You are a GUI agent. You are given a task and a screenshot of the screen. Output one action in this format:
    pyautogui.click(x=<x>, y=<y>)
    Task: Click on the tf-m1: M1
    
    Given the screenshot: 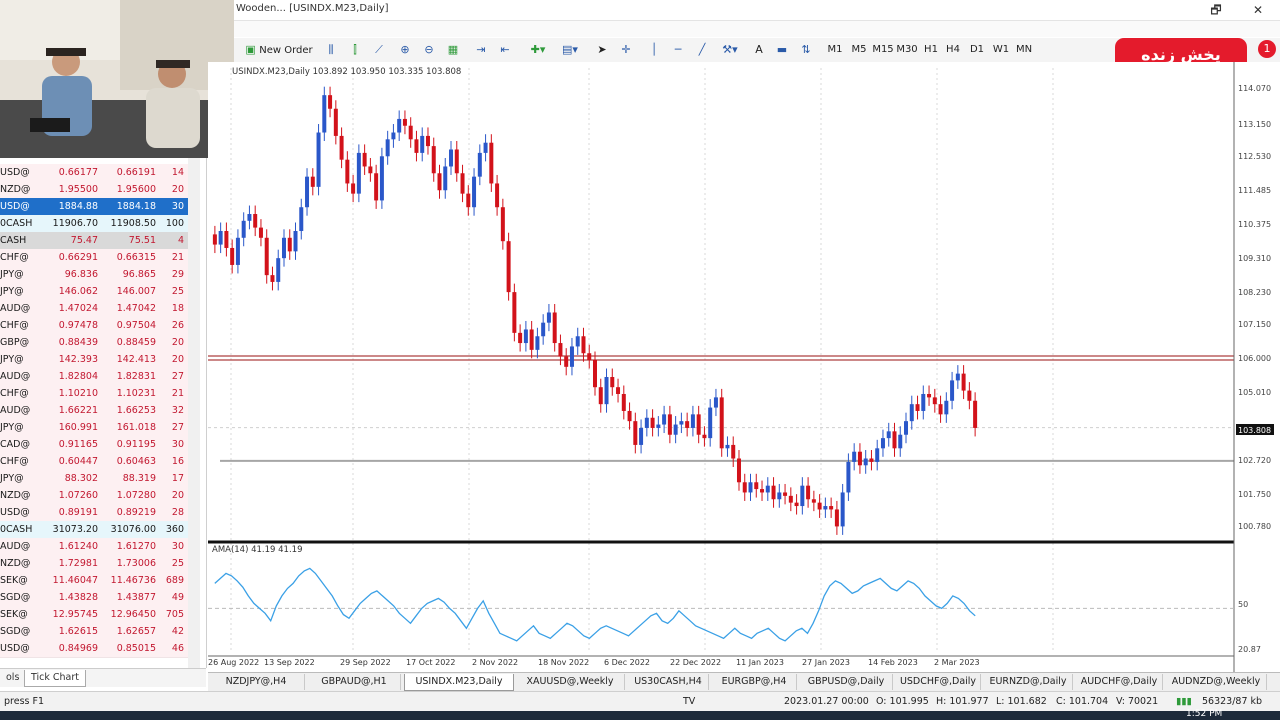 What is the action you would take?
    pyautogui.click(x=835, y=50)
    